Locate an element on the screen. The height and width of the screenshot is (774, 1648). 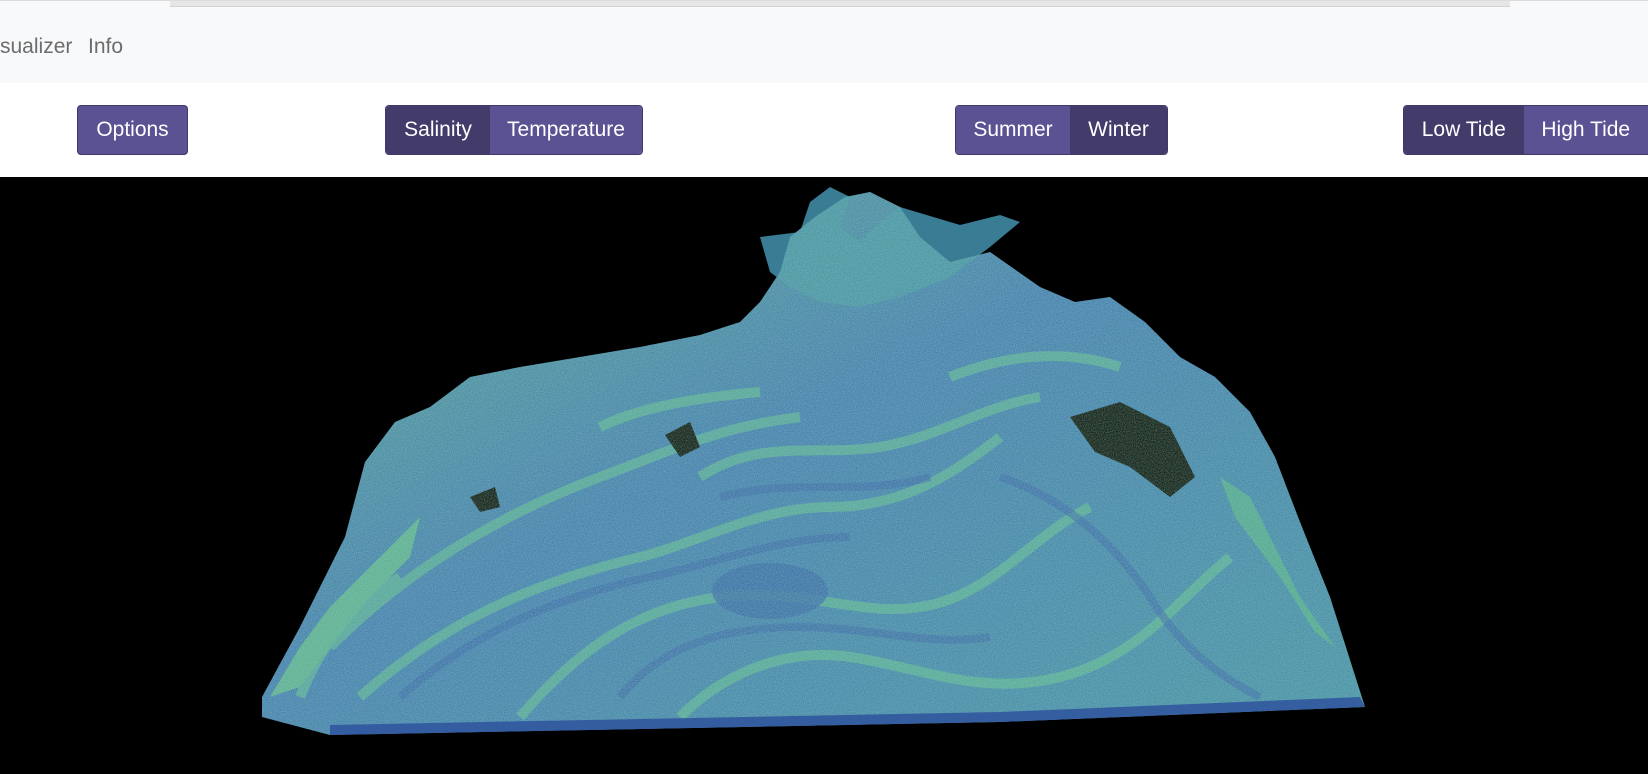
variable-toggle-group: Salinity Temperature is located at coordinates (514, 130).